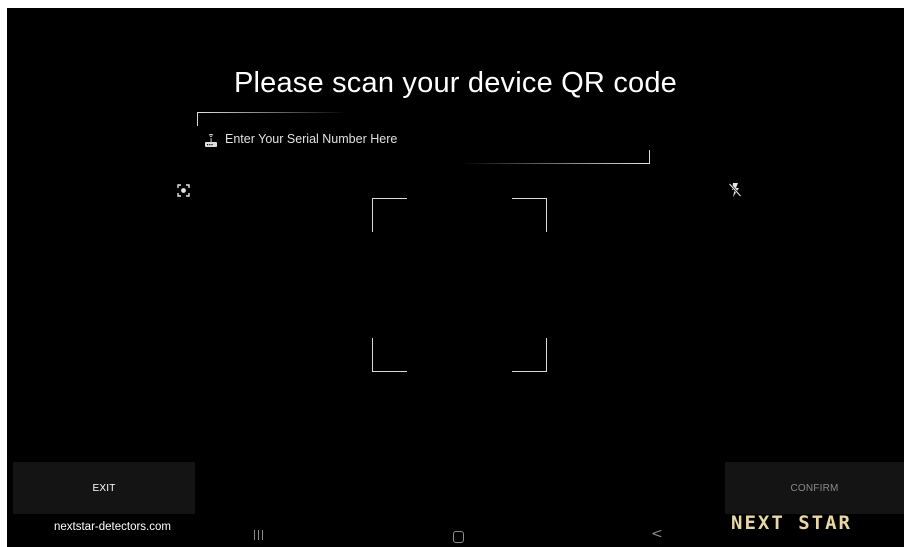  Describe the element at coordinates (735, 190) in the screenshot. I see `flash-off-icon` at that location.